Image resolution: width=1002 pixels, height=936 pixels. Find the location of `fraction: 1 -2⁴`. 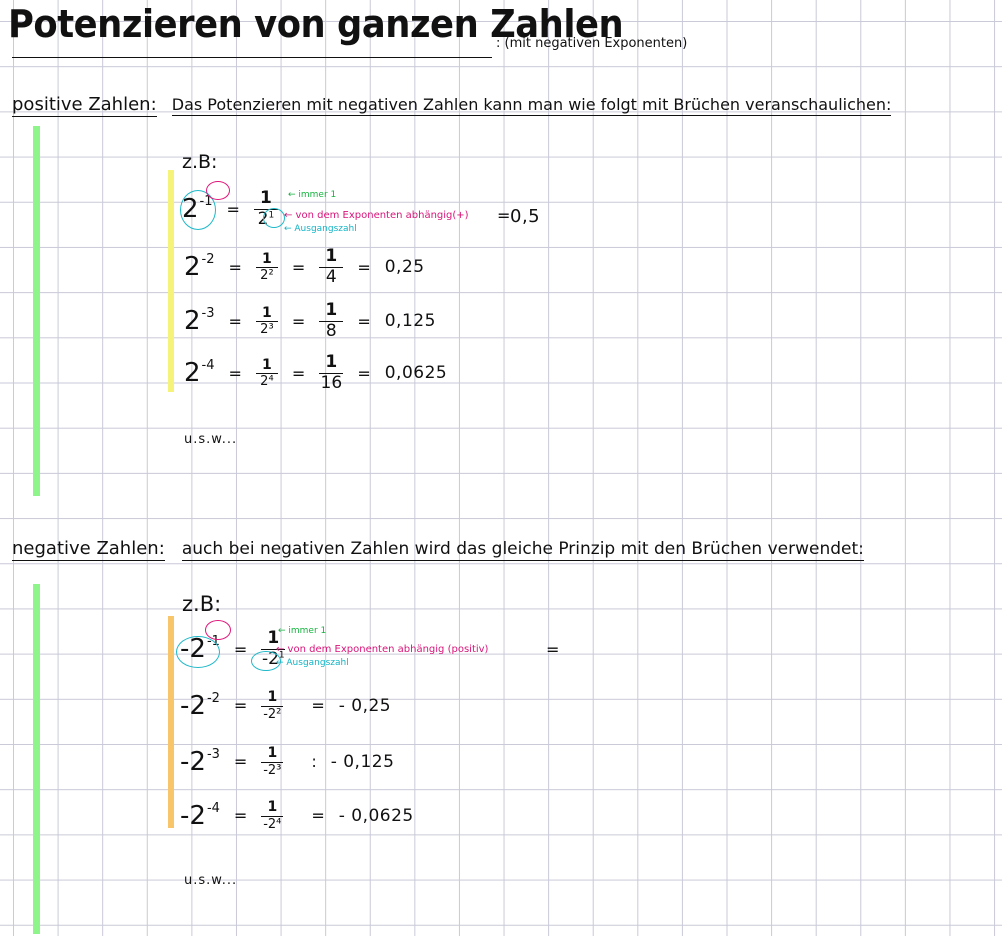

fraction: 1 -2⁴ is located at coordinates (272, 815).